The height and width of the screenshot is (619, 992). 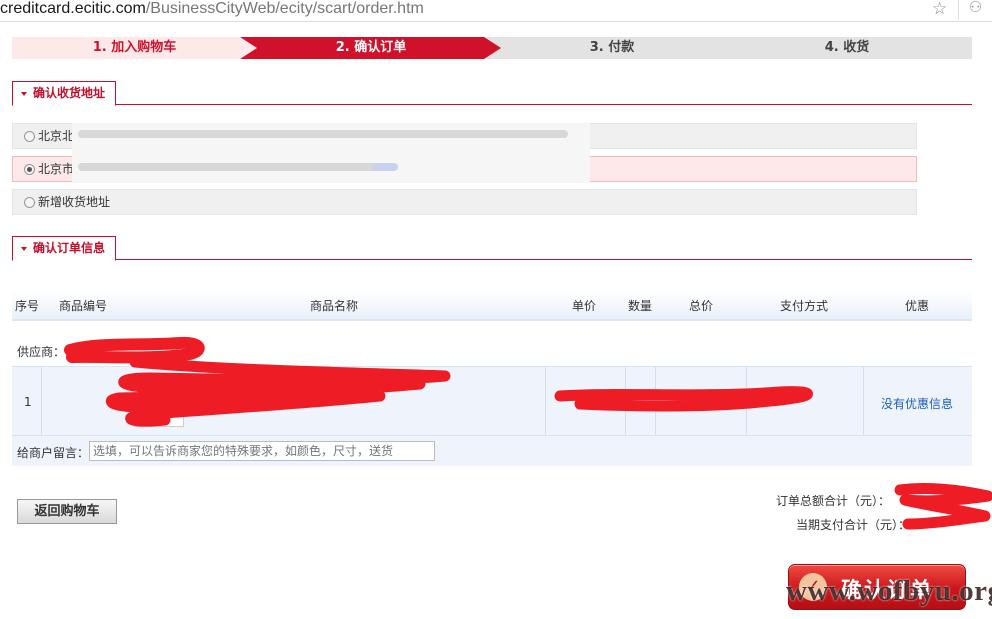 I want to click on column-header-payment: 支付方式, so click(x=804, y=306).